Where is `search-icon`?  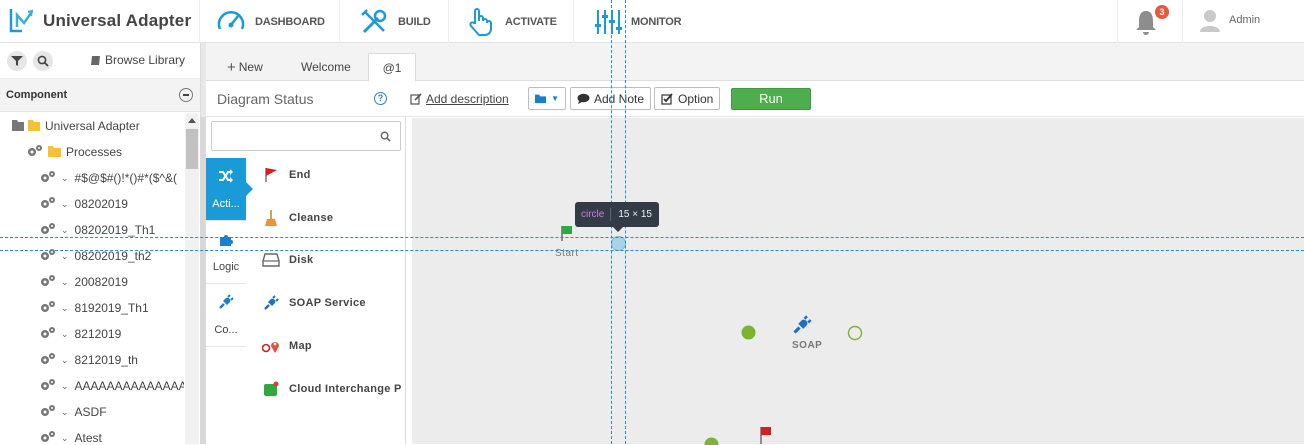 search-icon is located at coordinates (385, 136).